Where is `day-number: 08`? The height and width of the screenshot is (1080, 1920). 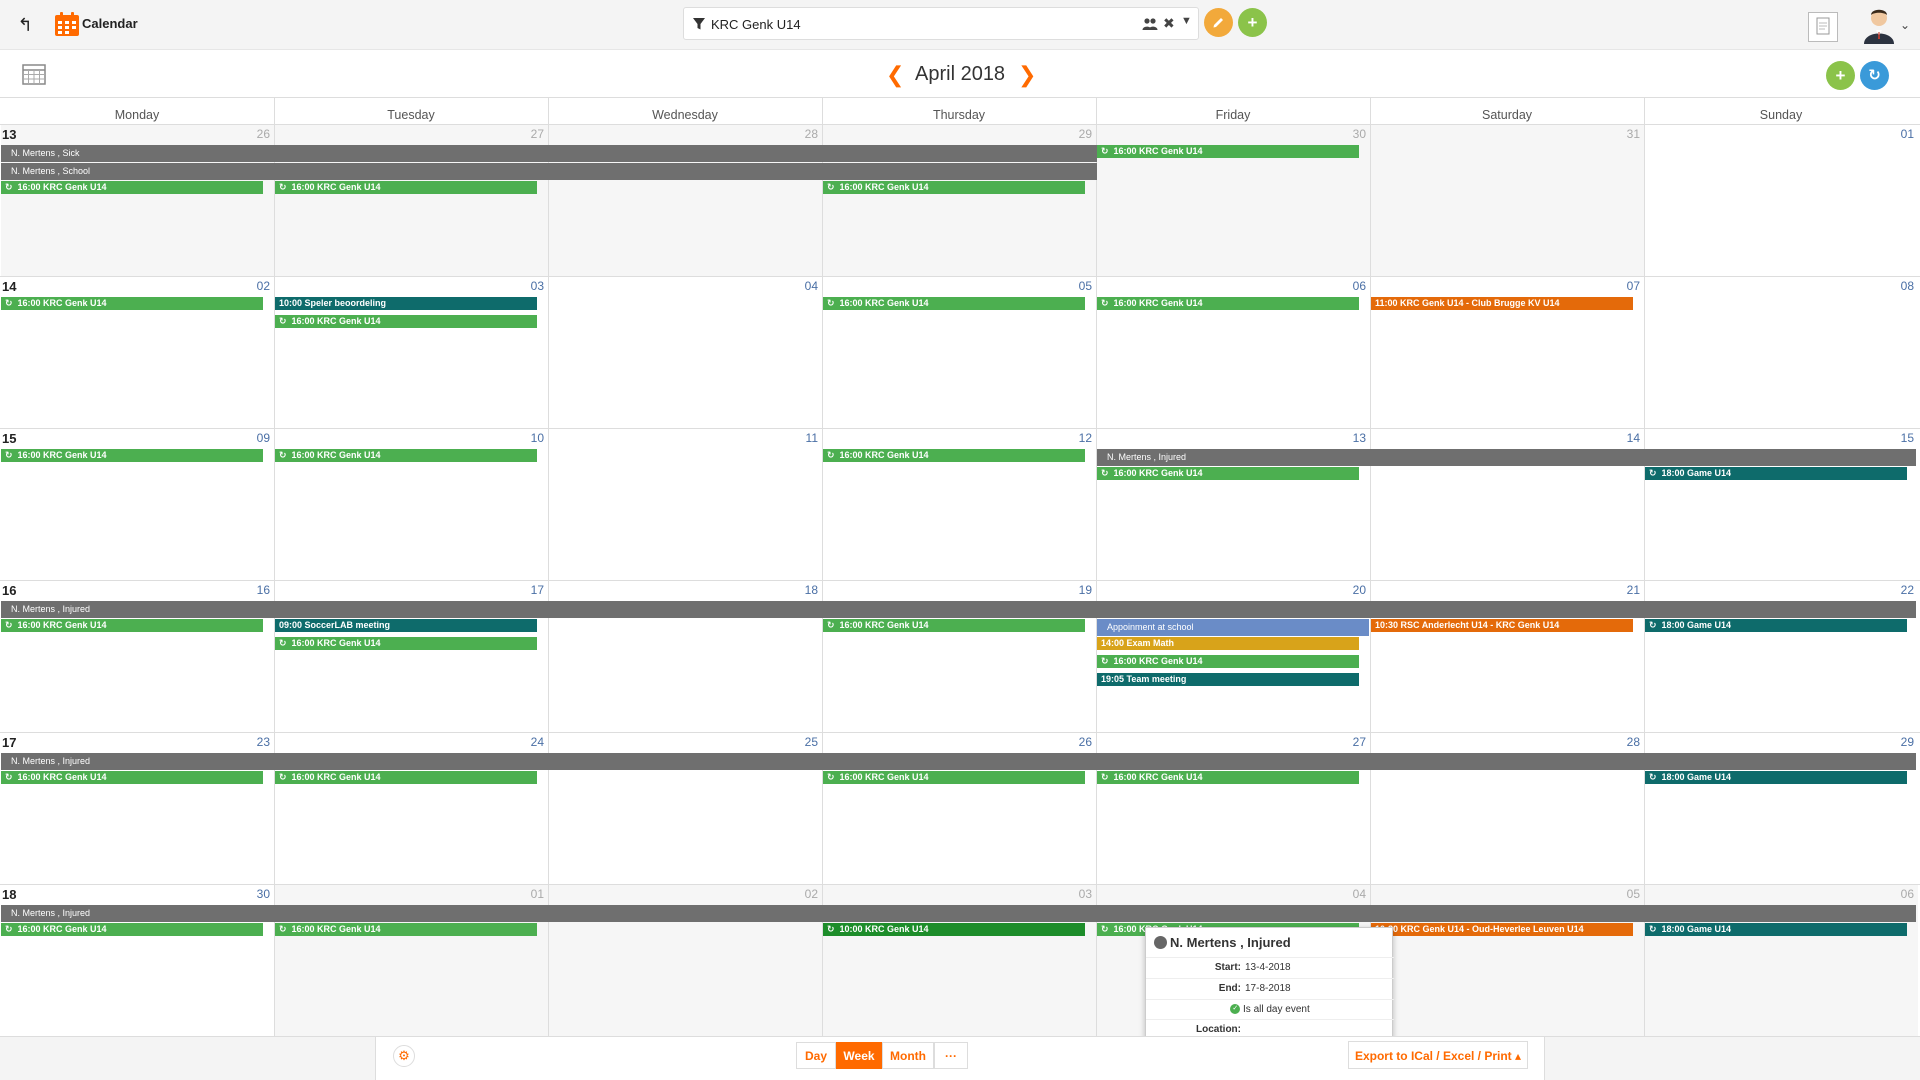 day-number: 08 is located at coordinates (1894, 286).